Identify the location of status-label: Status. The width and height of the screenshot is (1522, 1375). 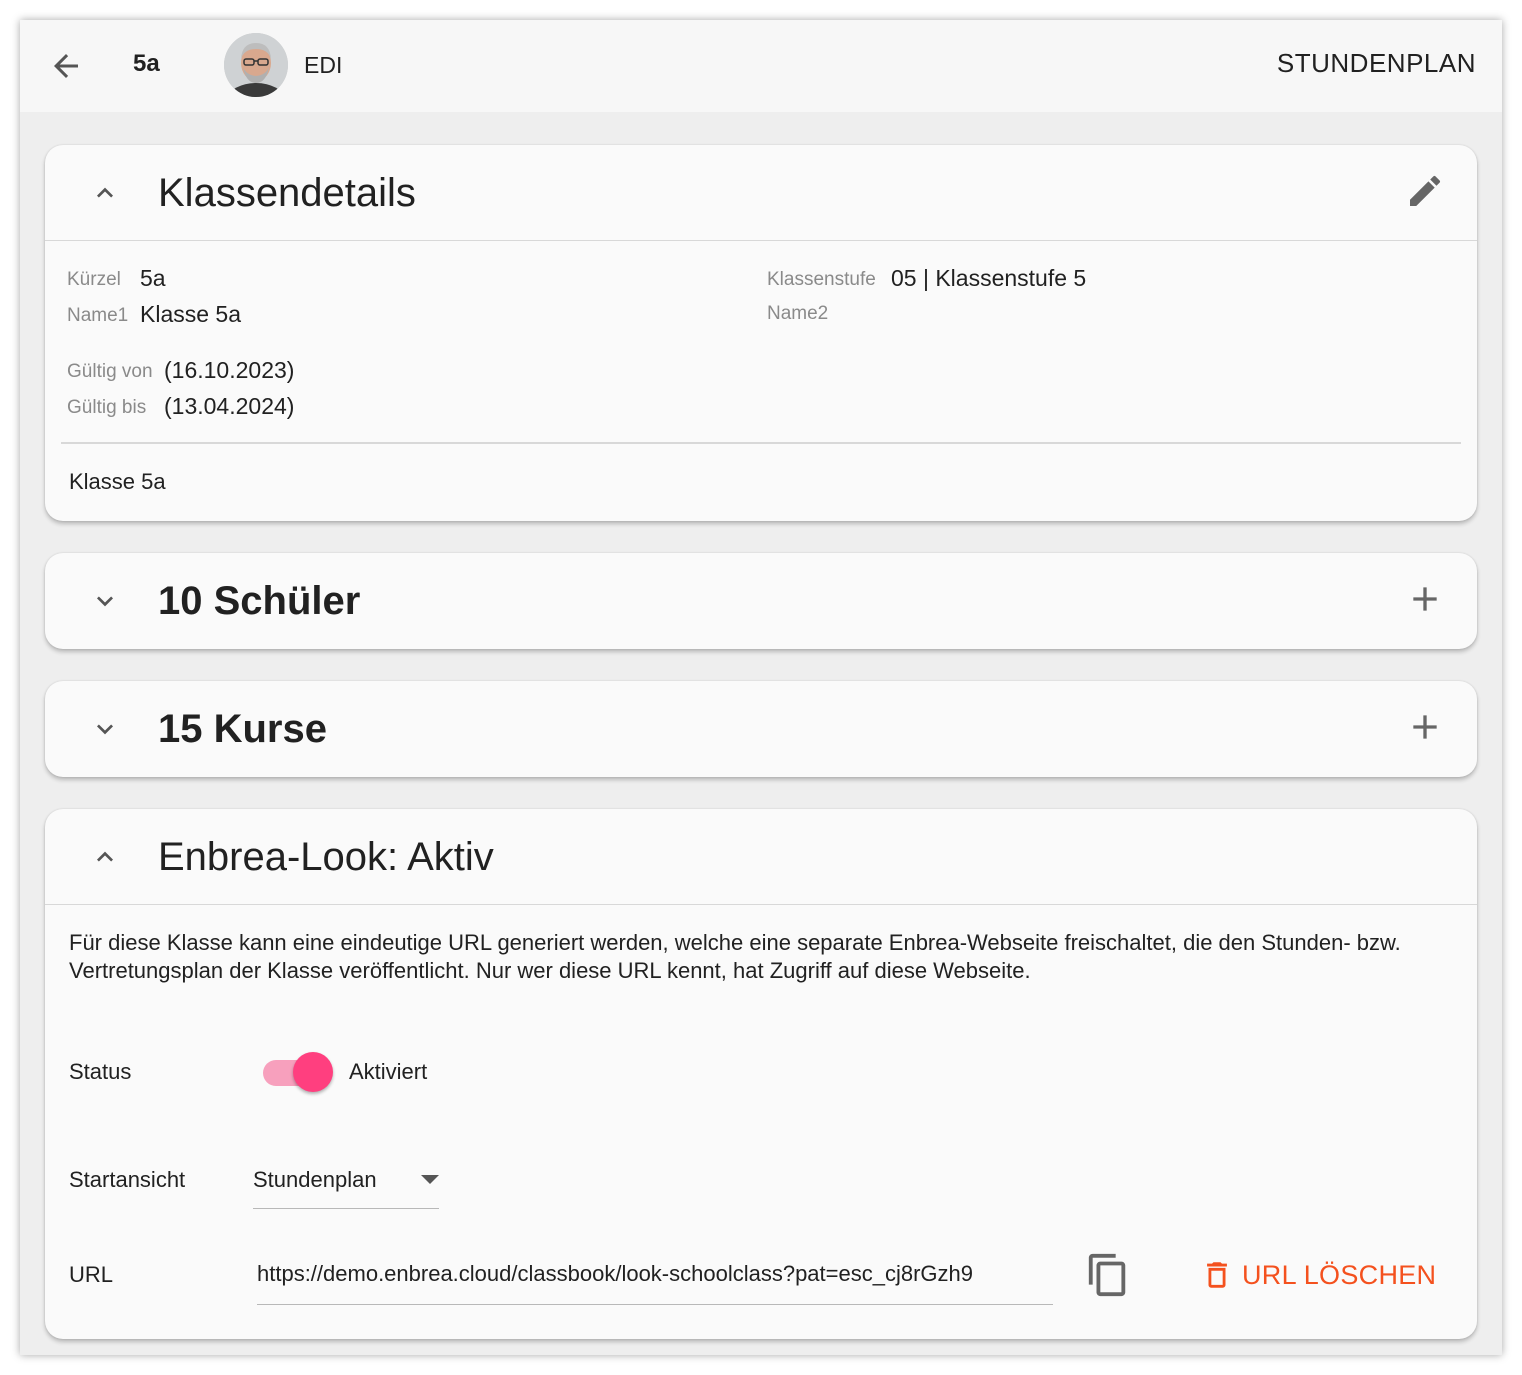
(100, 1071).